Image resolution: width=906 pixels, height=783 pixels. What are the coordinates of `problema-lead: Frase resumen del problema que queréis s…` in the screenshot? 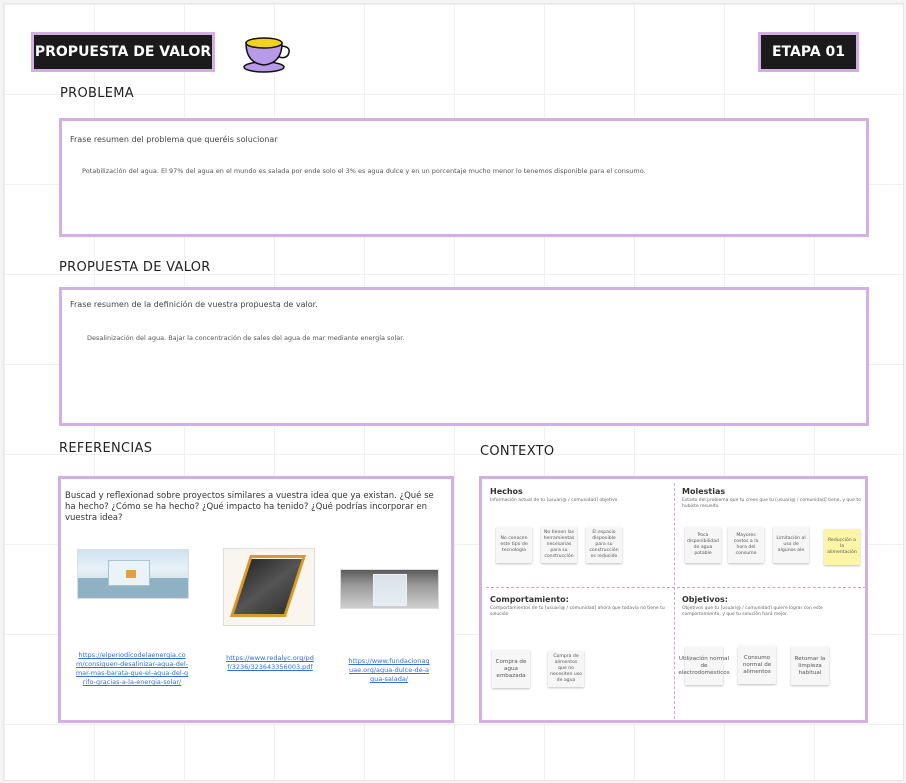 It's located at (174, 139).